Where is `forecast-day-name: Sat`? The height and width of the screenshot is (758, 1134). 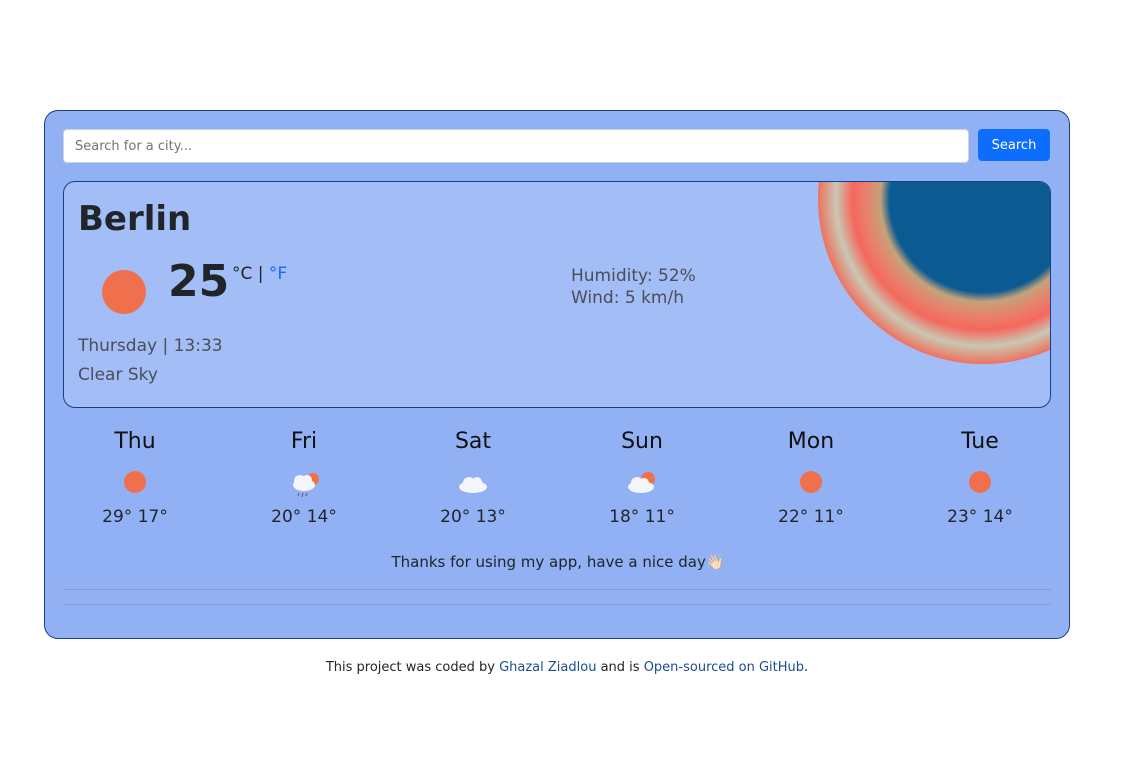 forecast-day-name: Sat is located at coordinates (473, 441).